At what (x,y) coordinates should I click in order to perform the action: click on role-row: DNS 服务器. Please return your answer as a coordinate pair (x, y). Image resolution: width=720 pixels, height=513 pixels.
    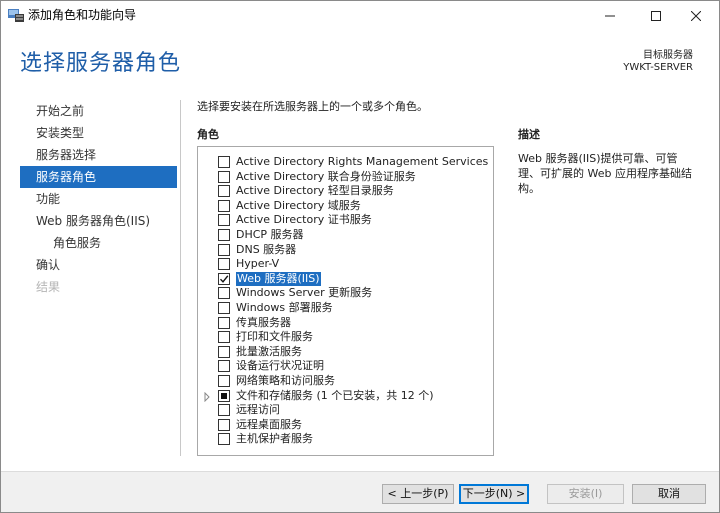
    Looking at the image, I should click on (345, 250).